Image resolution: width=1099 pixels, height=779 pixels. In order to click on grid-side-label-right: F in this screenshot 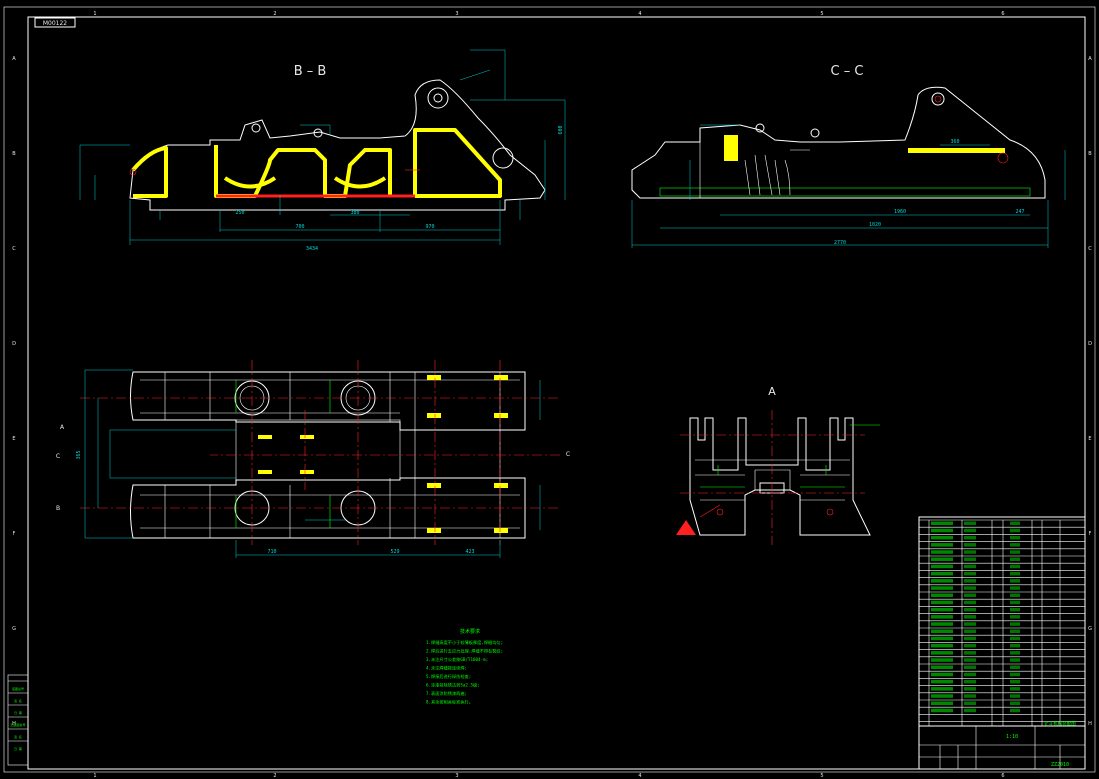, I will do `click(1090, 534)`.